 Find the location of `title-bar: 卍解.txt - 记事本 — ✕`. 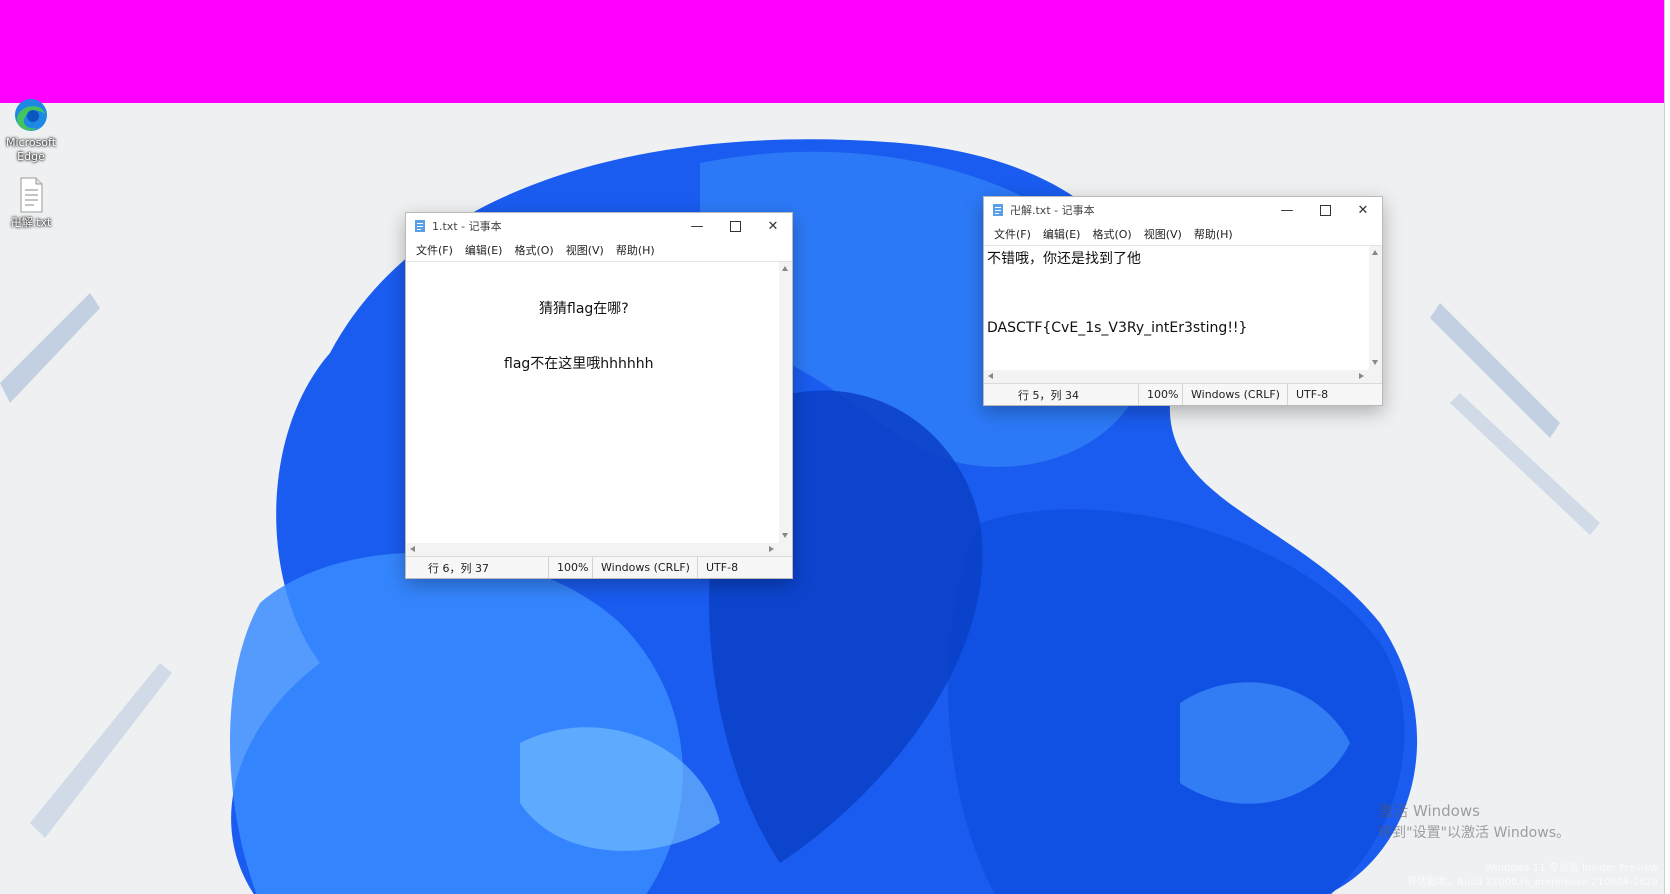

title-bar: 卍解.txt - 记事本 — ✕ is located at coordinates (1183, 210).